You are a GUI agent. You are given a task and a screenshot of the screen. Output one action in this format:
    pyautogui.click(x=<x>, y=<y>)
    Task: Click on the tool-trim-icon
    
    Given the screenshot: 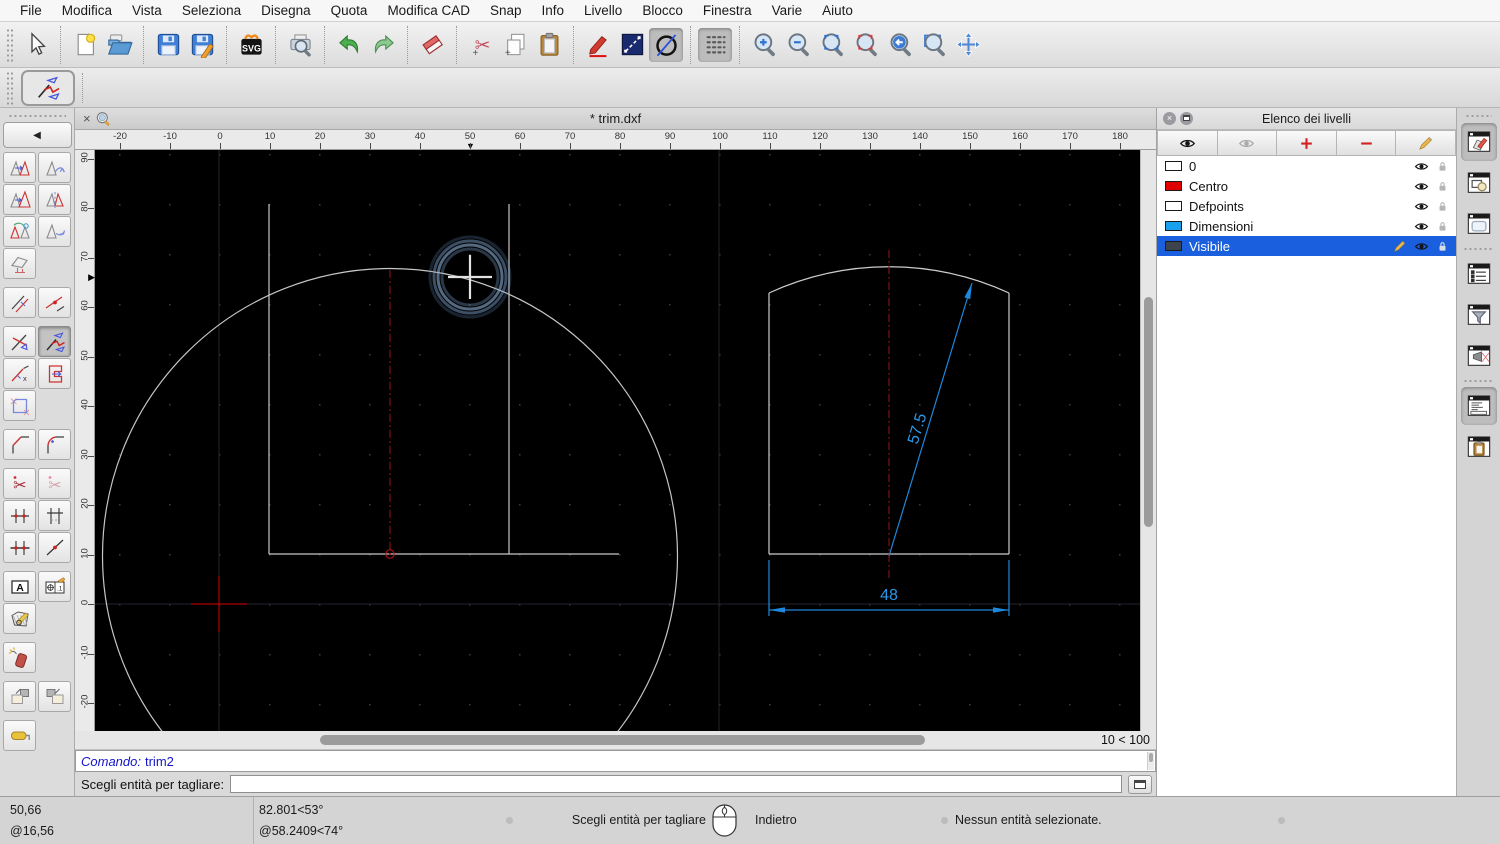 What is the action you would take?
    pyautogui.click(x=19, y=341)
    